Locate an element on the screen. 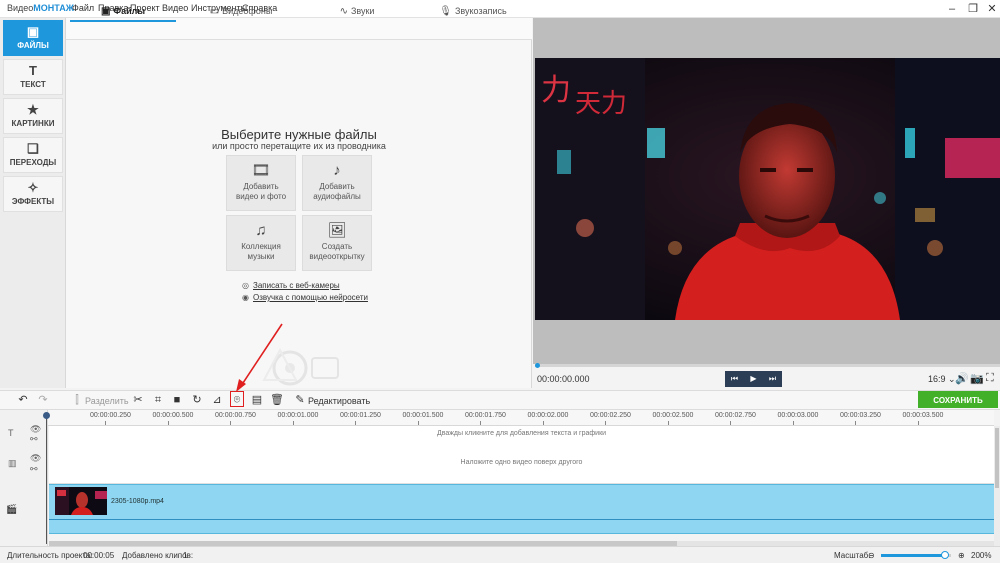 This screenshot has height=563, width=1000. sidebar-item-effects: ✧ ЭФФЕКТЫ is located at coordinates (33, 194).